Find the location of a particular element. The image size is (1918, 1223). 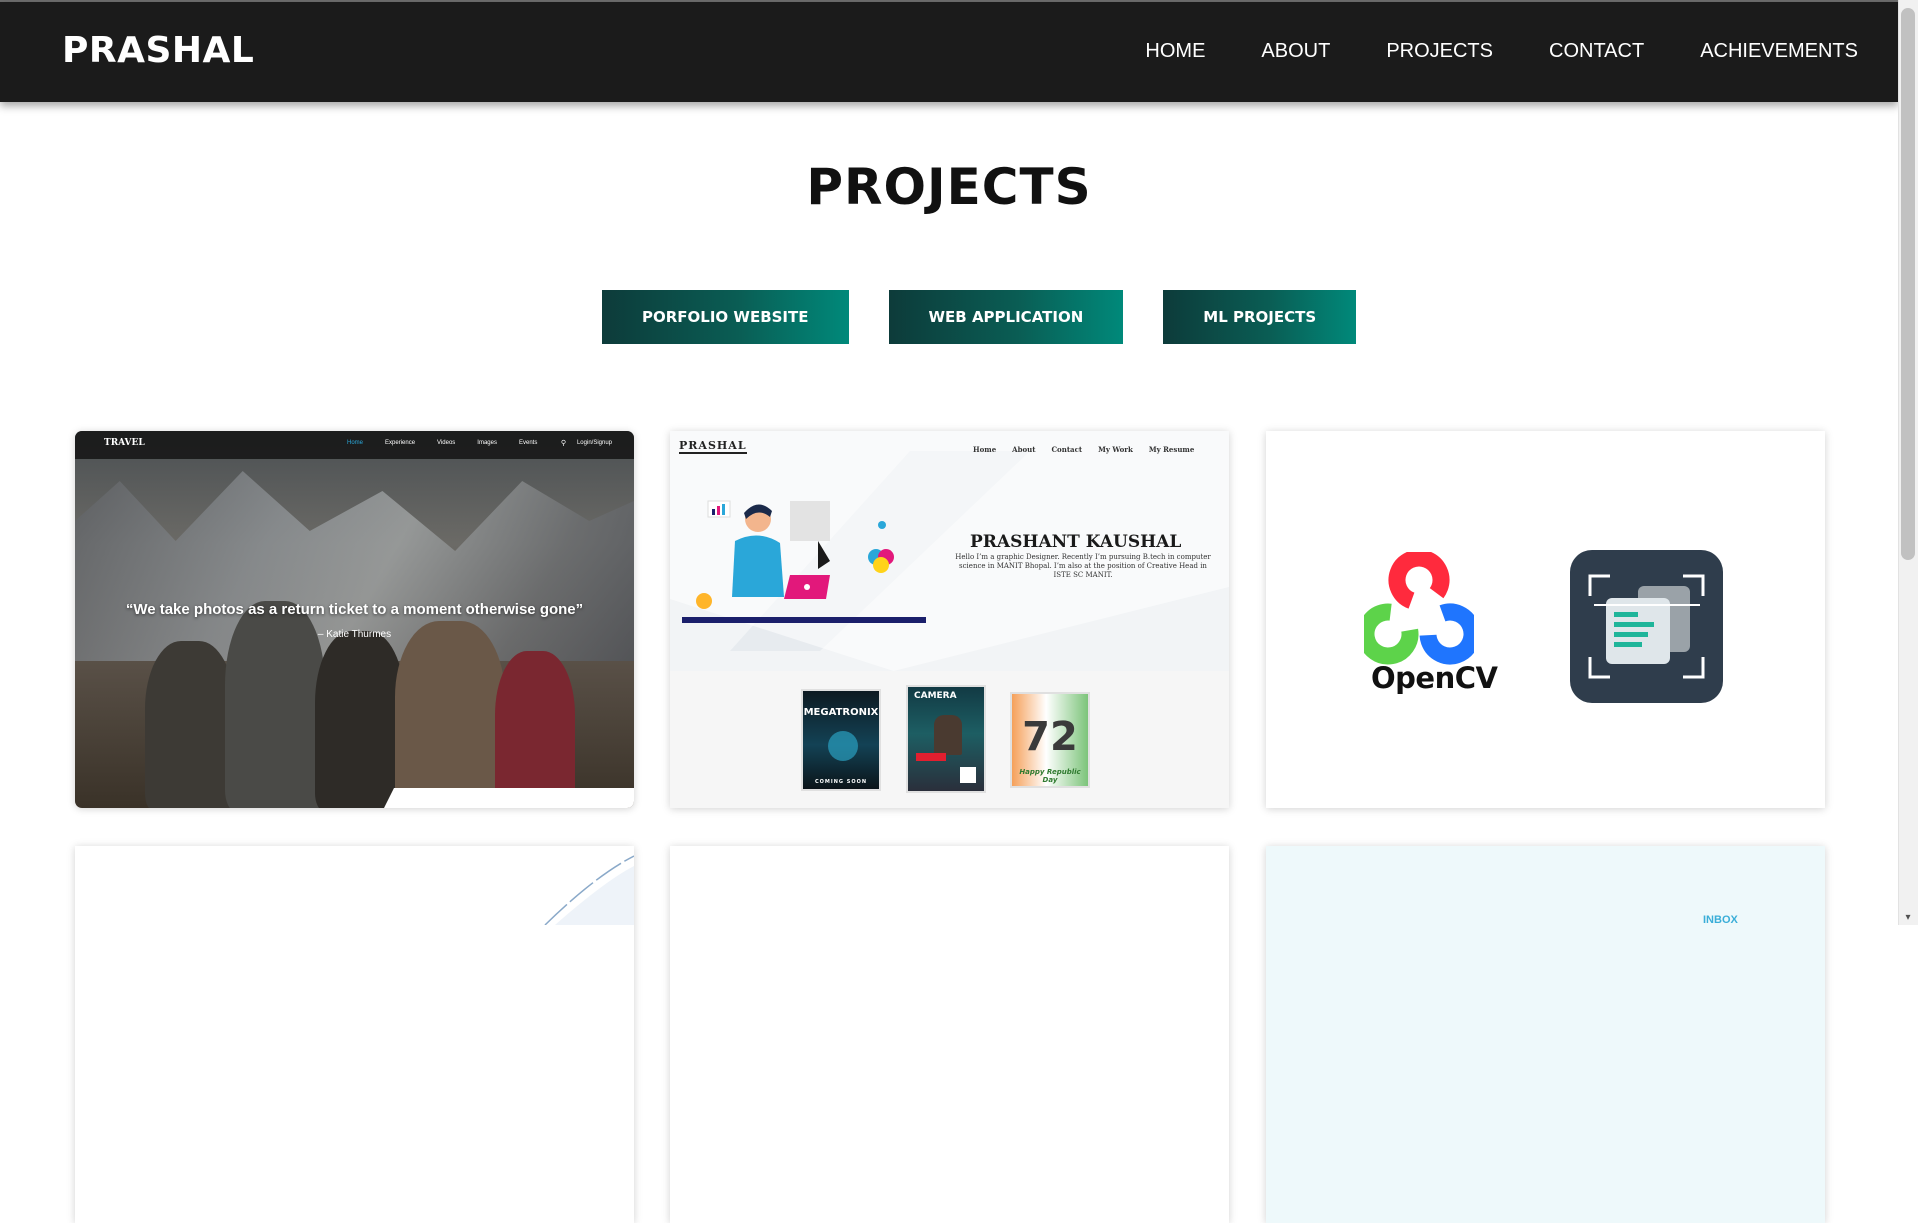

filter-ml-projects-button: ML PROJECTS is located at coordinates (1260, 317).